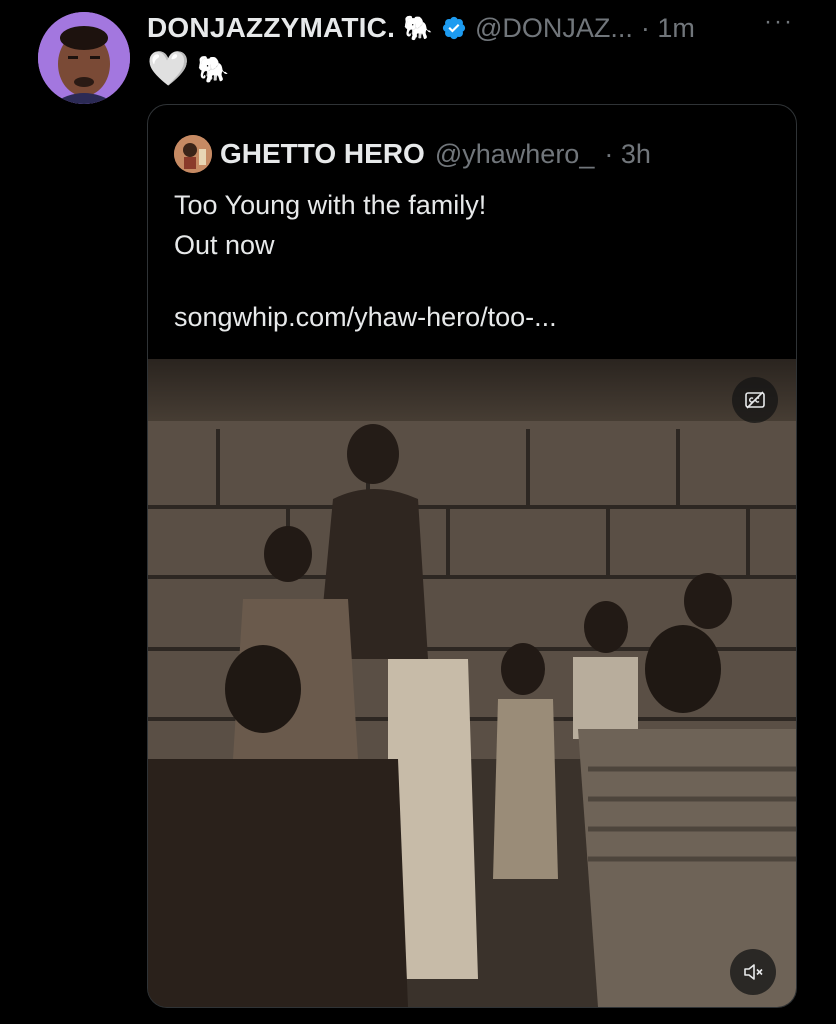 The image size is (836, 1024). I want to click on sound-muted-icon, so click(753, 972).